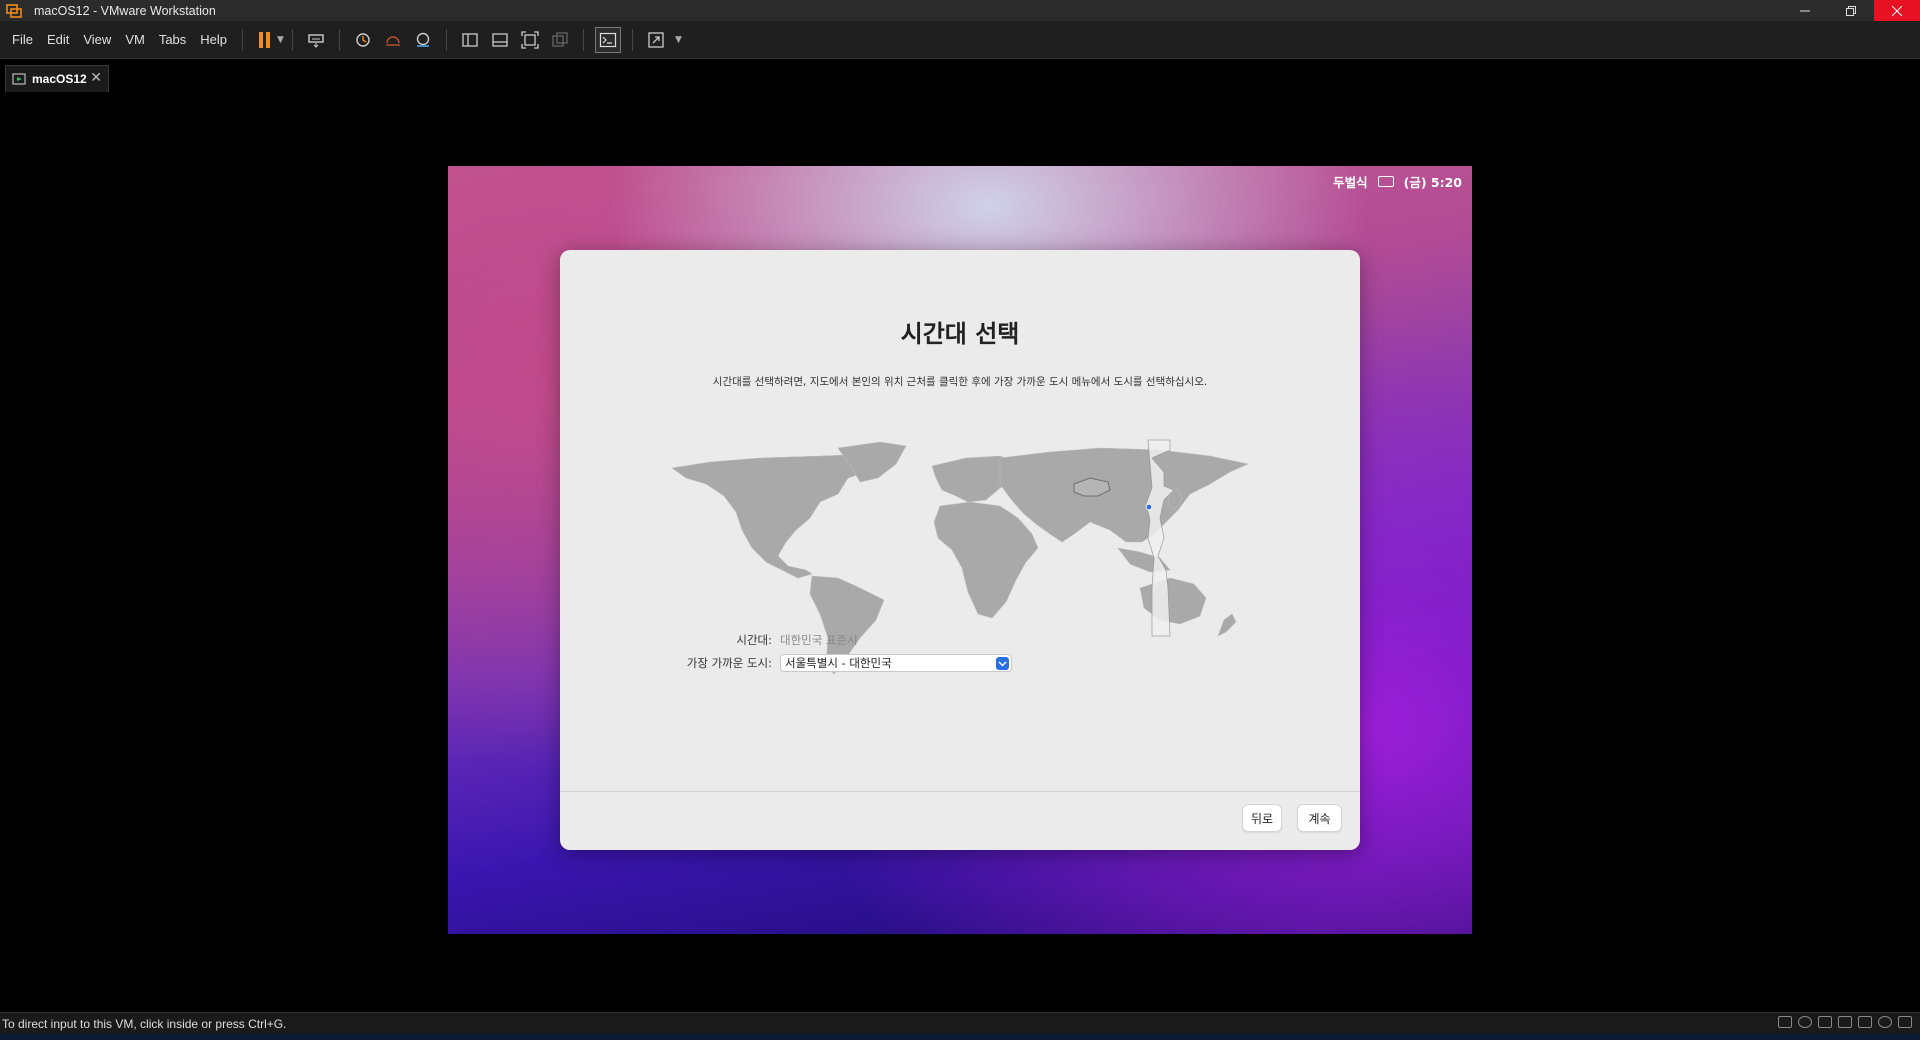 This screenshot has width=1920, height=1040. I want to click on vm-icon, so click(19, 79).